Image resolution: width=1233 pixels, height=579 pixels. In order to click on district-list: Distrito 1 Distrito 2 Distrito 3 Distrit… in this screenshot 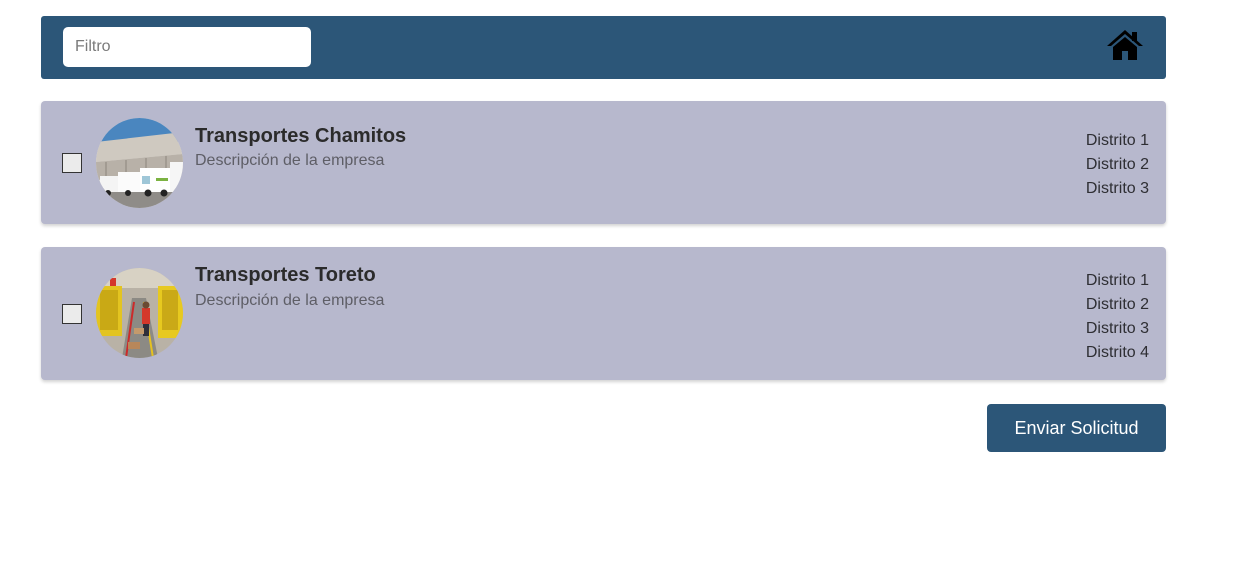, I will do `click(1117, 317)`.